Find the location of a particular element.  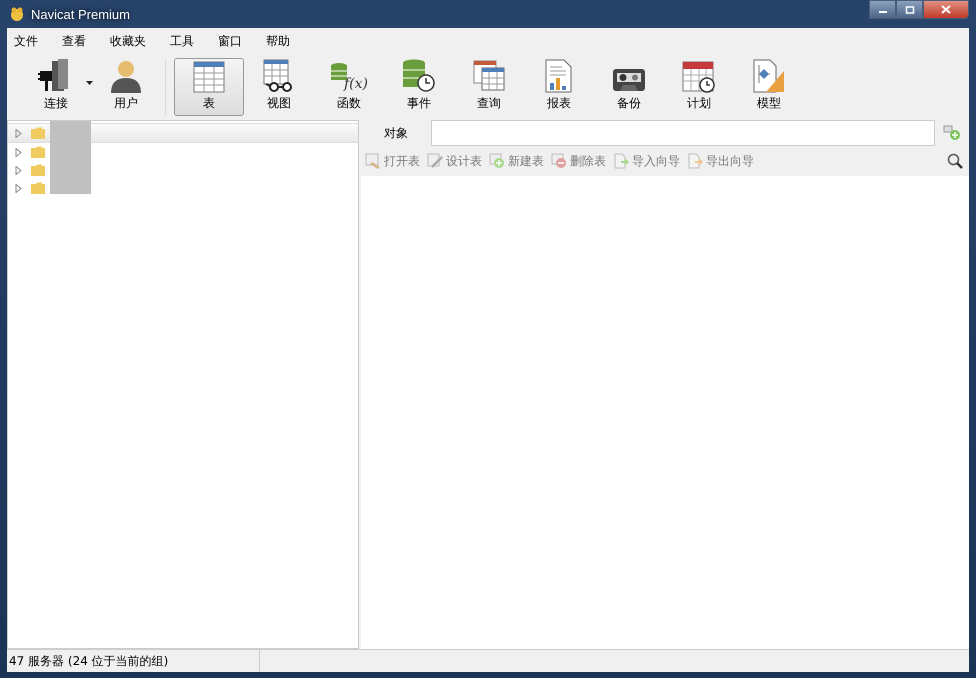

menu-item: 工具 is located at coordinates (188, 41).